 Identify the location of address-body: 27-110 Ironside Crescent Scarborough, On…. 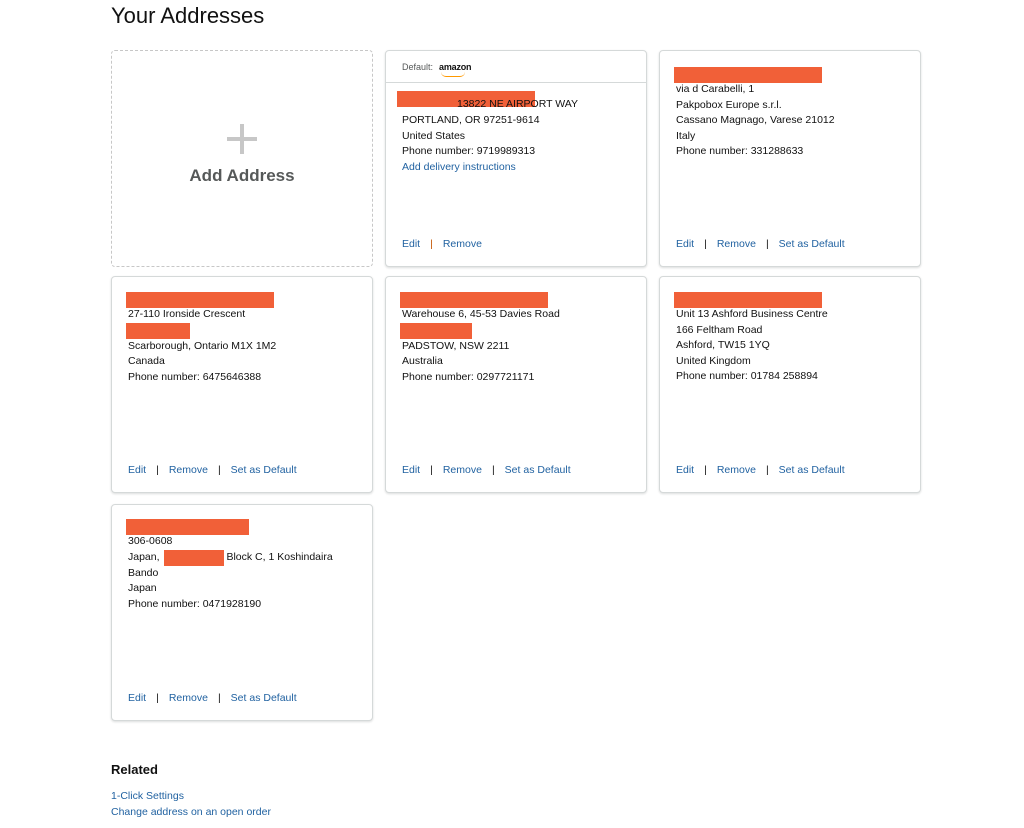
(242, 331).